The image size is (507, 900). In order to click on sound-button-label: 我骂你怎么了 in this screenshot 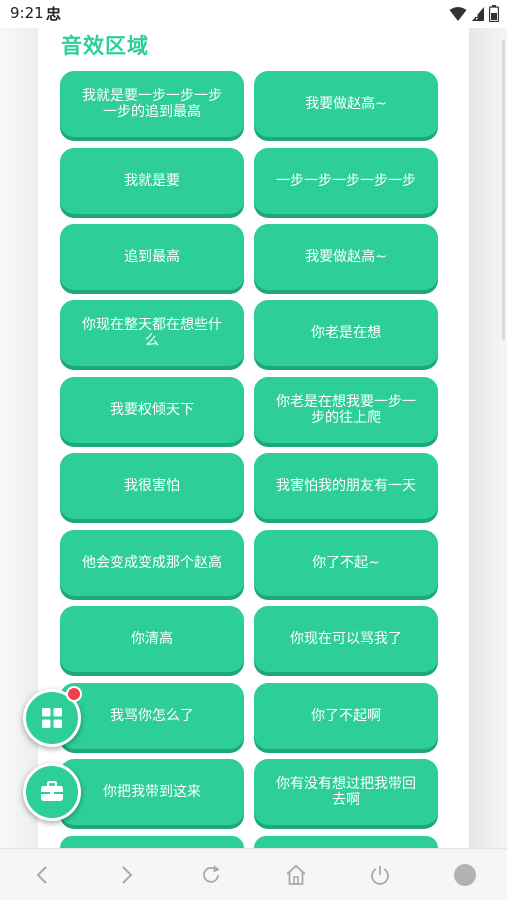, I will do `click(152, 716)`.